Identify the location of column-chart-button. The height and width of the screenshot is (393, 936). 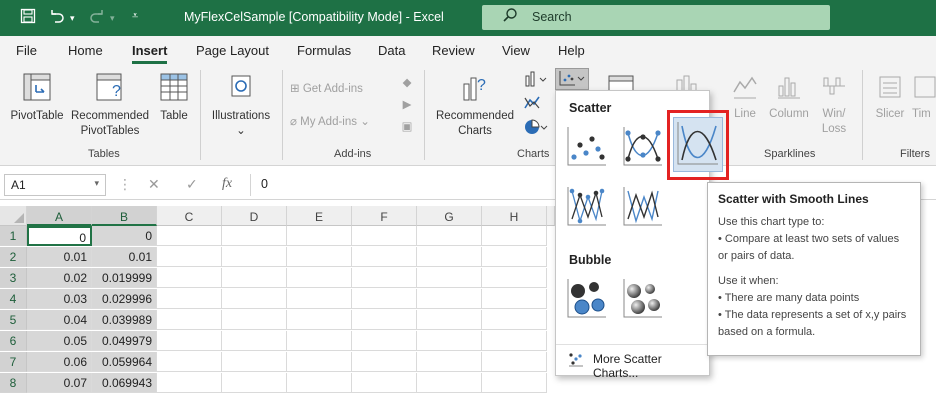
(536, 81).